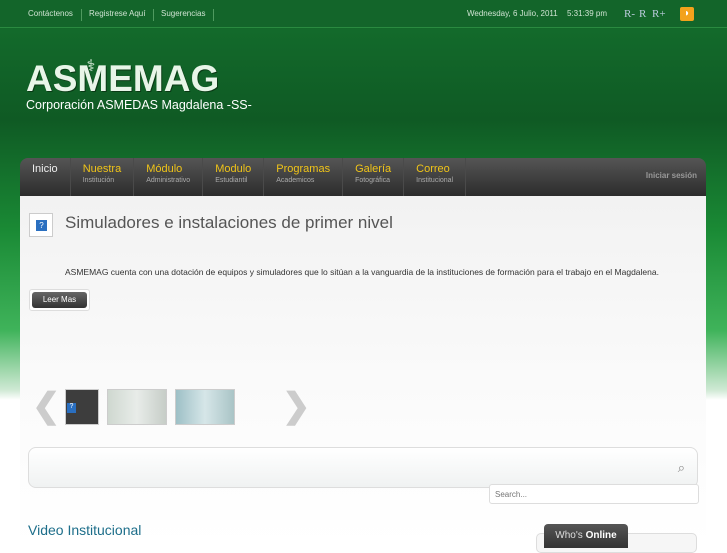 This screenshot has width=727, height=553. I want to click on nav-inicio: Inicio, so click(45, 180).